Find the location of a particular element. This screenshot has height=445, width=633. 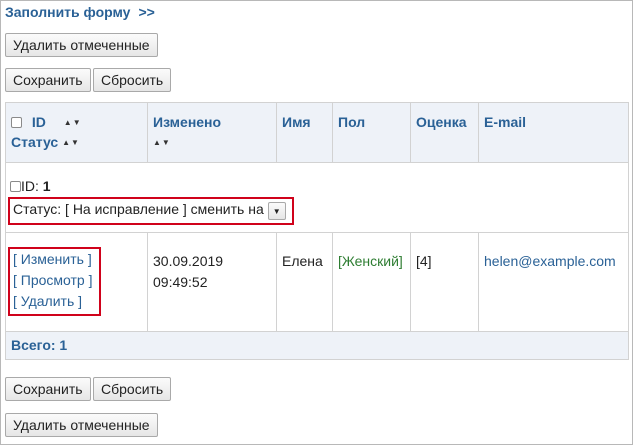

row-actions-box: [ Изменить ] [ Просмотр ] [ Удалить ] is located at coordinates (54, 281).